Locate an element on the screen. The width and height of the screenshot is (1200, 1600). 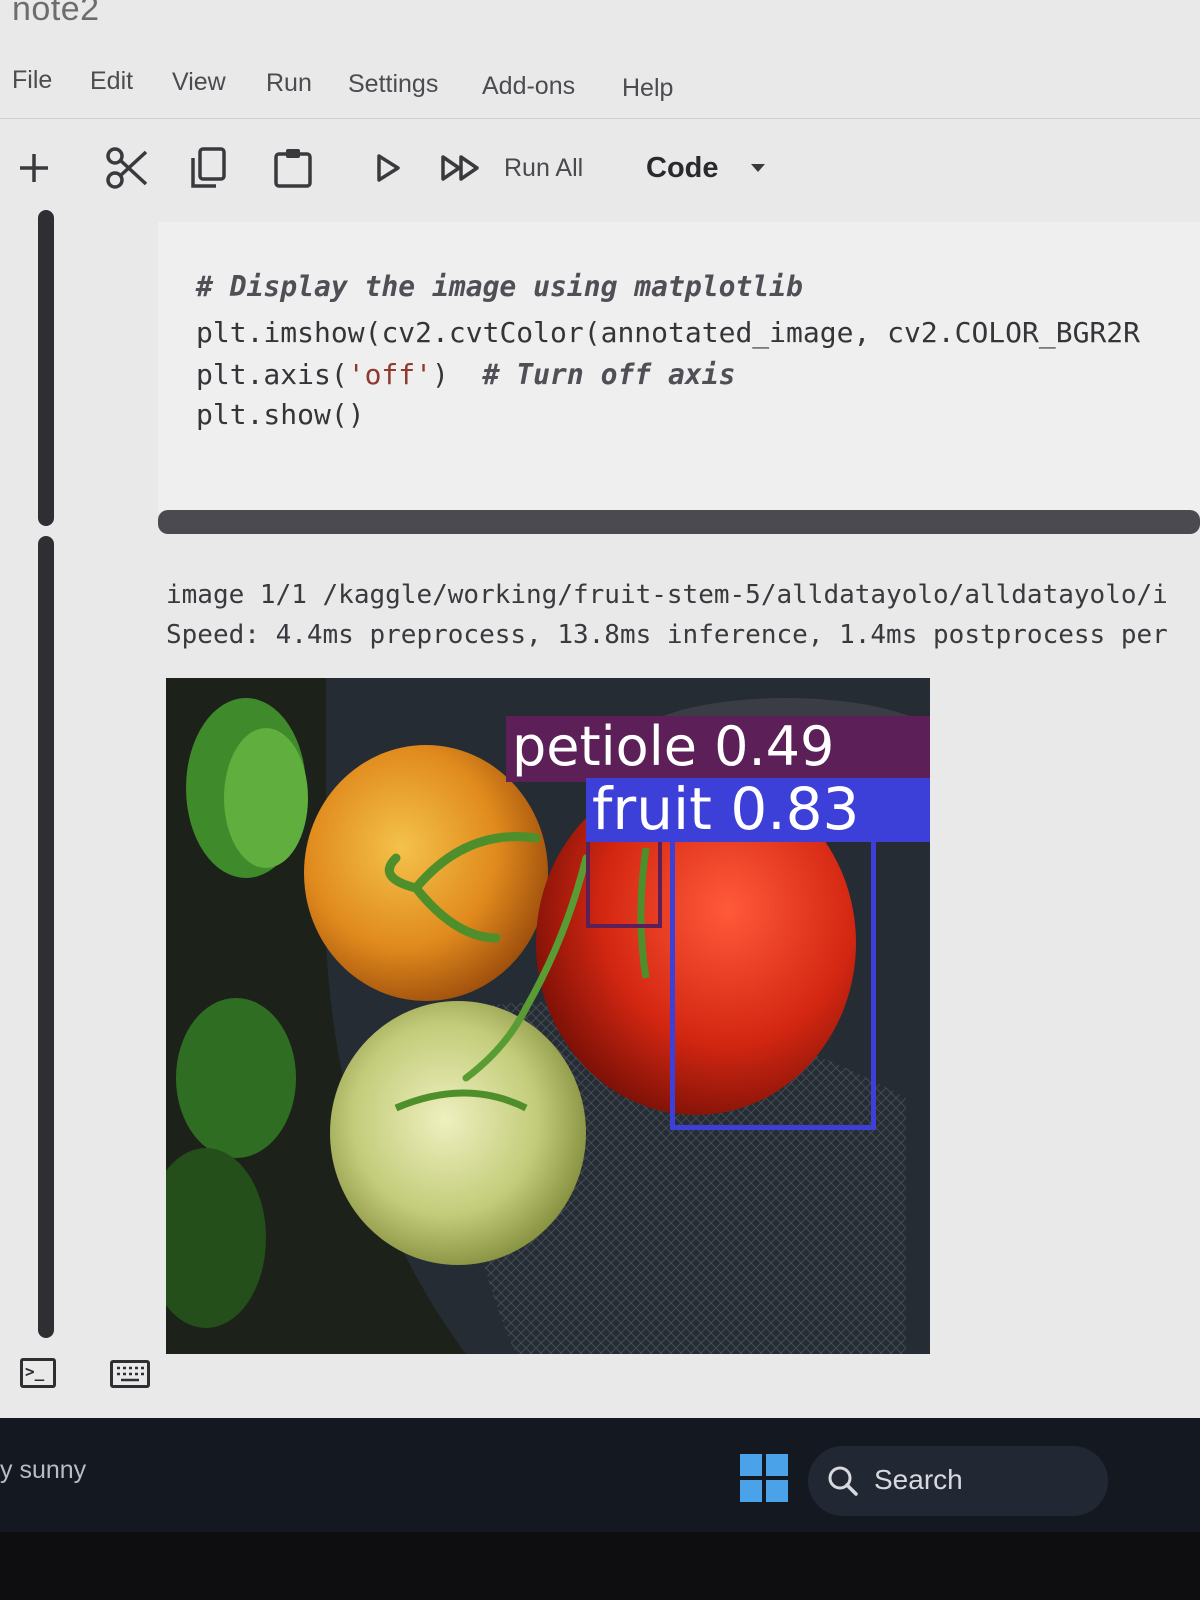
paste-button is located at coordinates (293, 168).